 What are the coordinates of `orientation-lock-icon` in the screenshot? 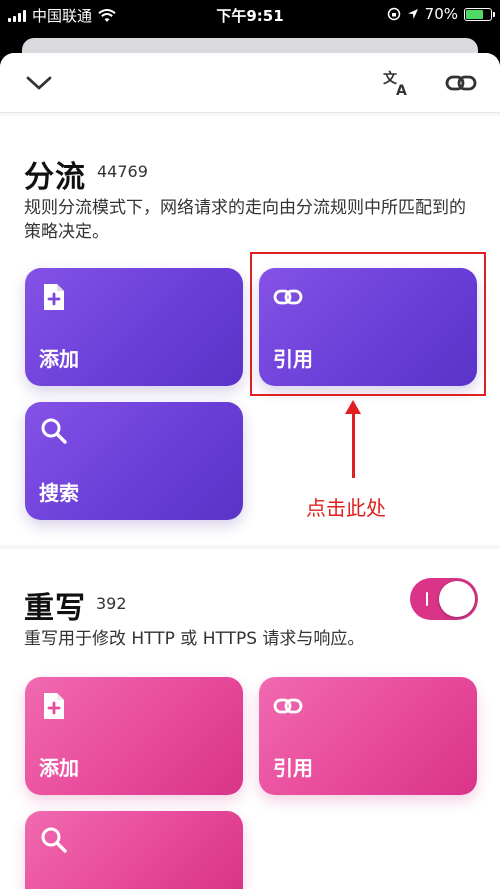 It's located at (393, 14).